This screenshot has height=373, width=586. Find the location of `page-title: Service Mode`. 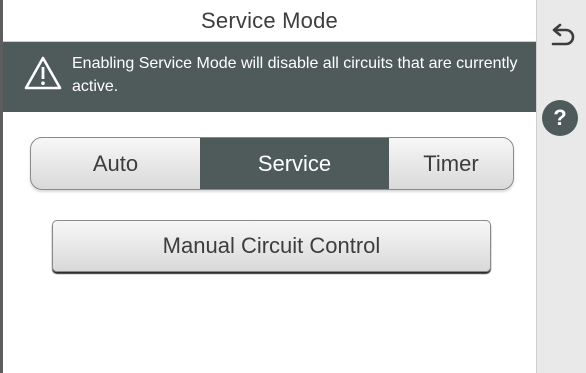

page-title: Service Mode is located at coordinates (269, 20).